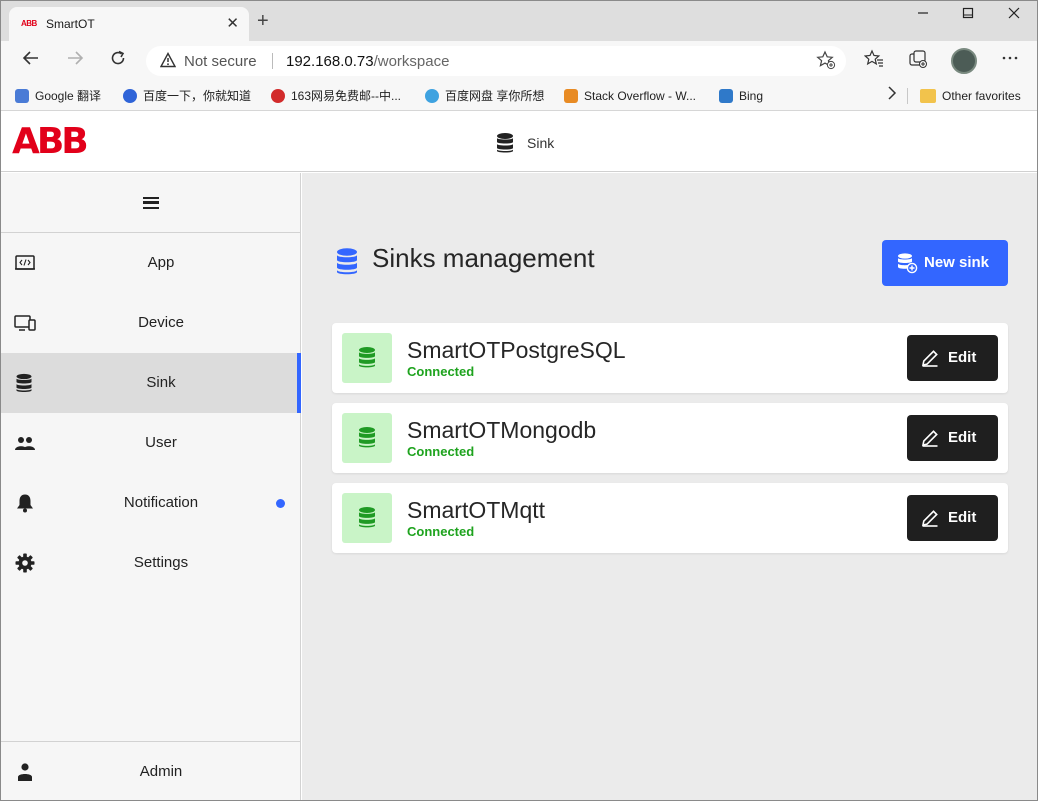  I want to click on sidebar-item-label: Device, so click(161, 322).